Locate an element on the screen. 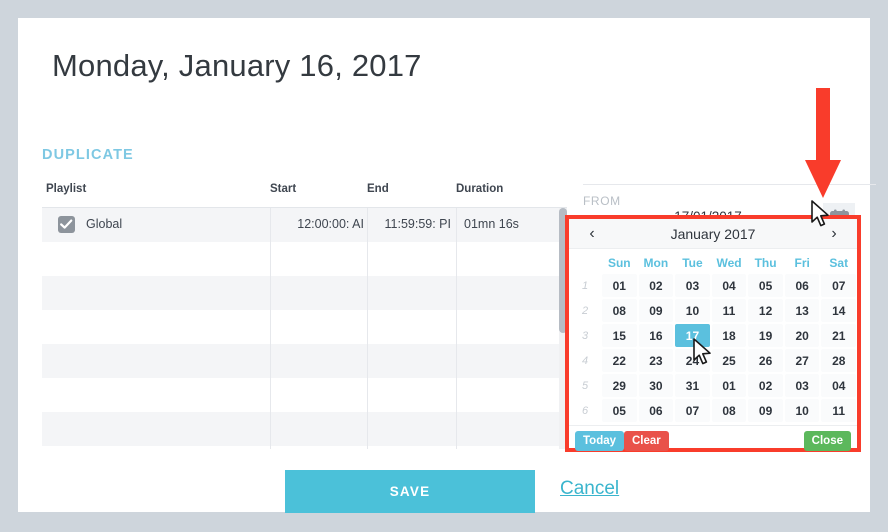  close-button: Close is located at coordinates (827, 441).